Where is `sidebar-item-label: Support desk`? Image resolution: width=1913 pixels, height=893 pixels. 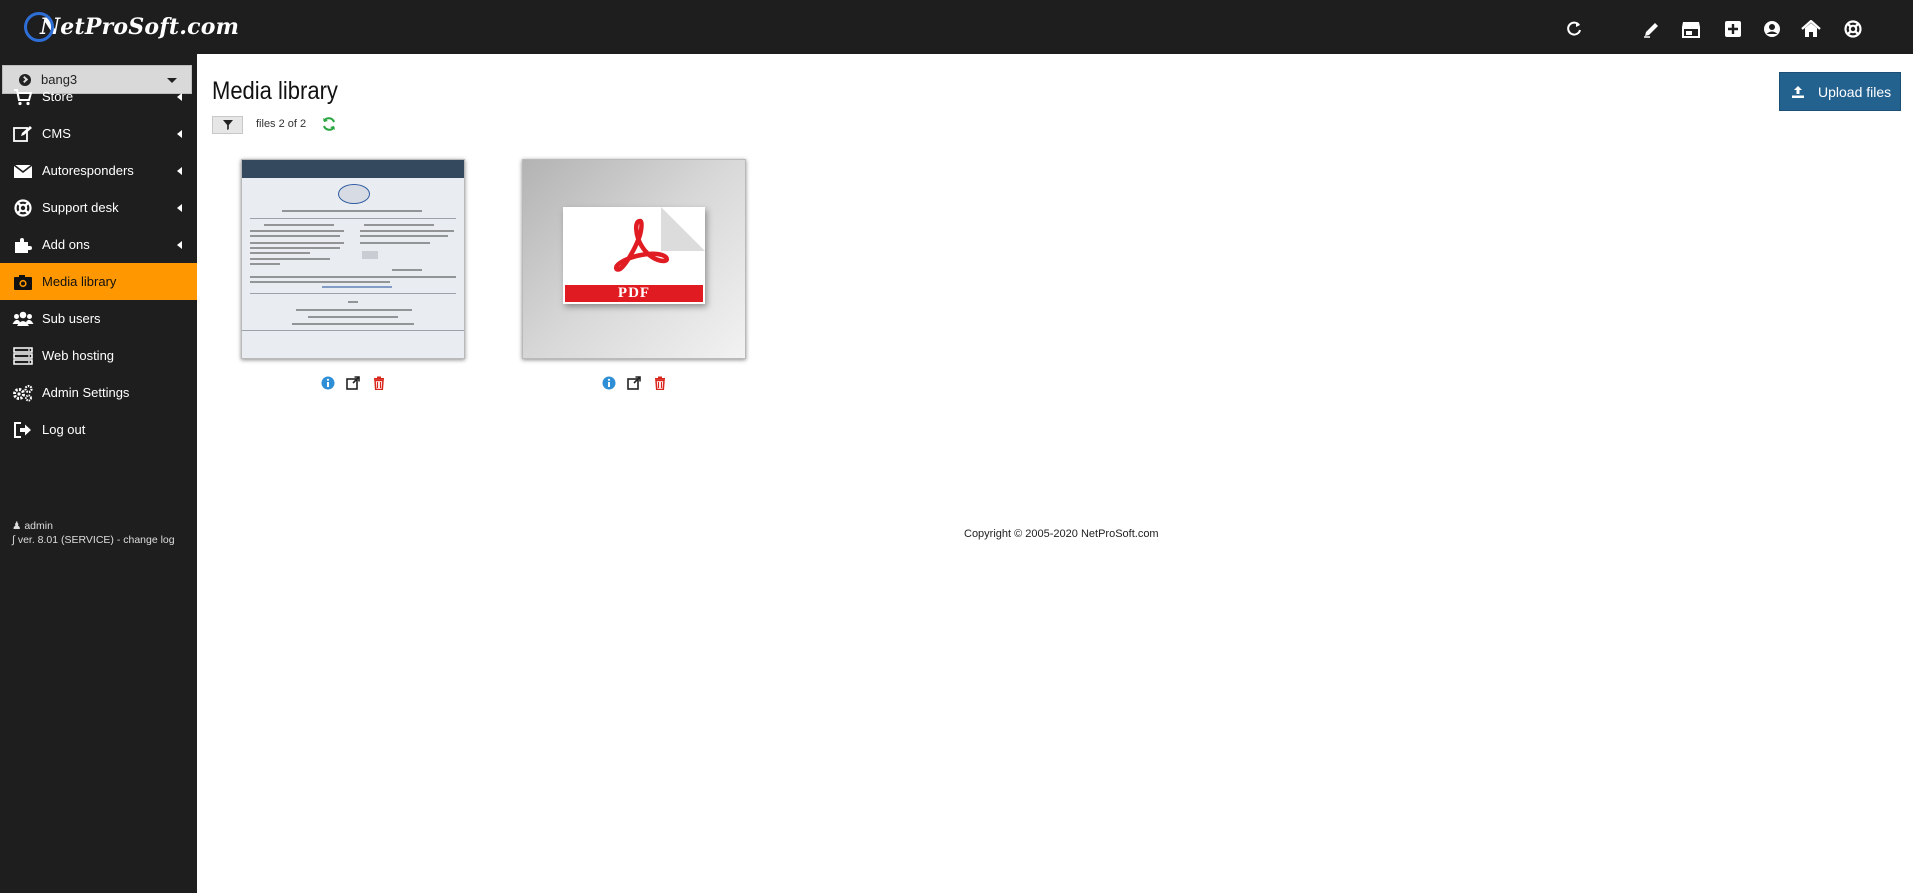
sidebar-item-label: Support desk is located at coordinates (80, 207).